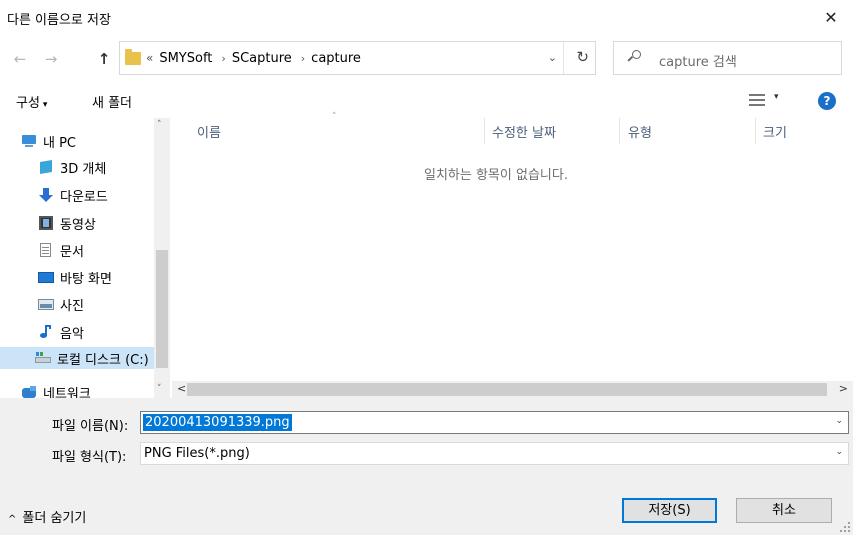 The height and width of the screenshot is (535, 853). Describe the element at coordinates (669, 510) in the screenshot. I see `save-button: 저장(S)` at that location.